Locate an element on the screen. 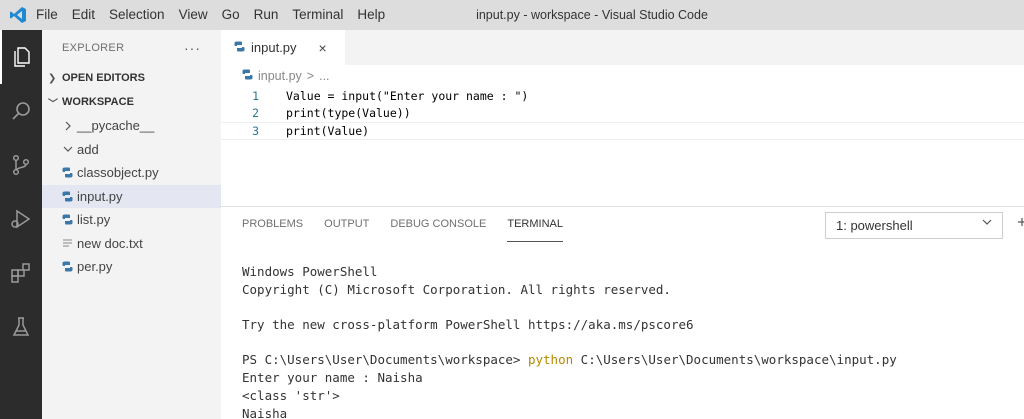  terminal-command: python is located at coordinates (550, 360).